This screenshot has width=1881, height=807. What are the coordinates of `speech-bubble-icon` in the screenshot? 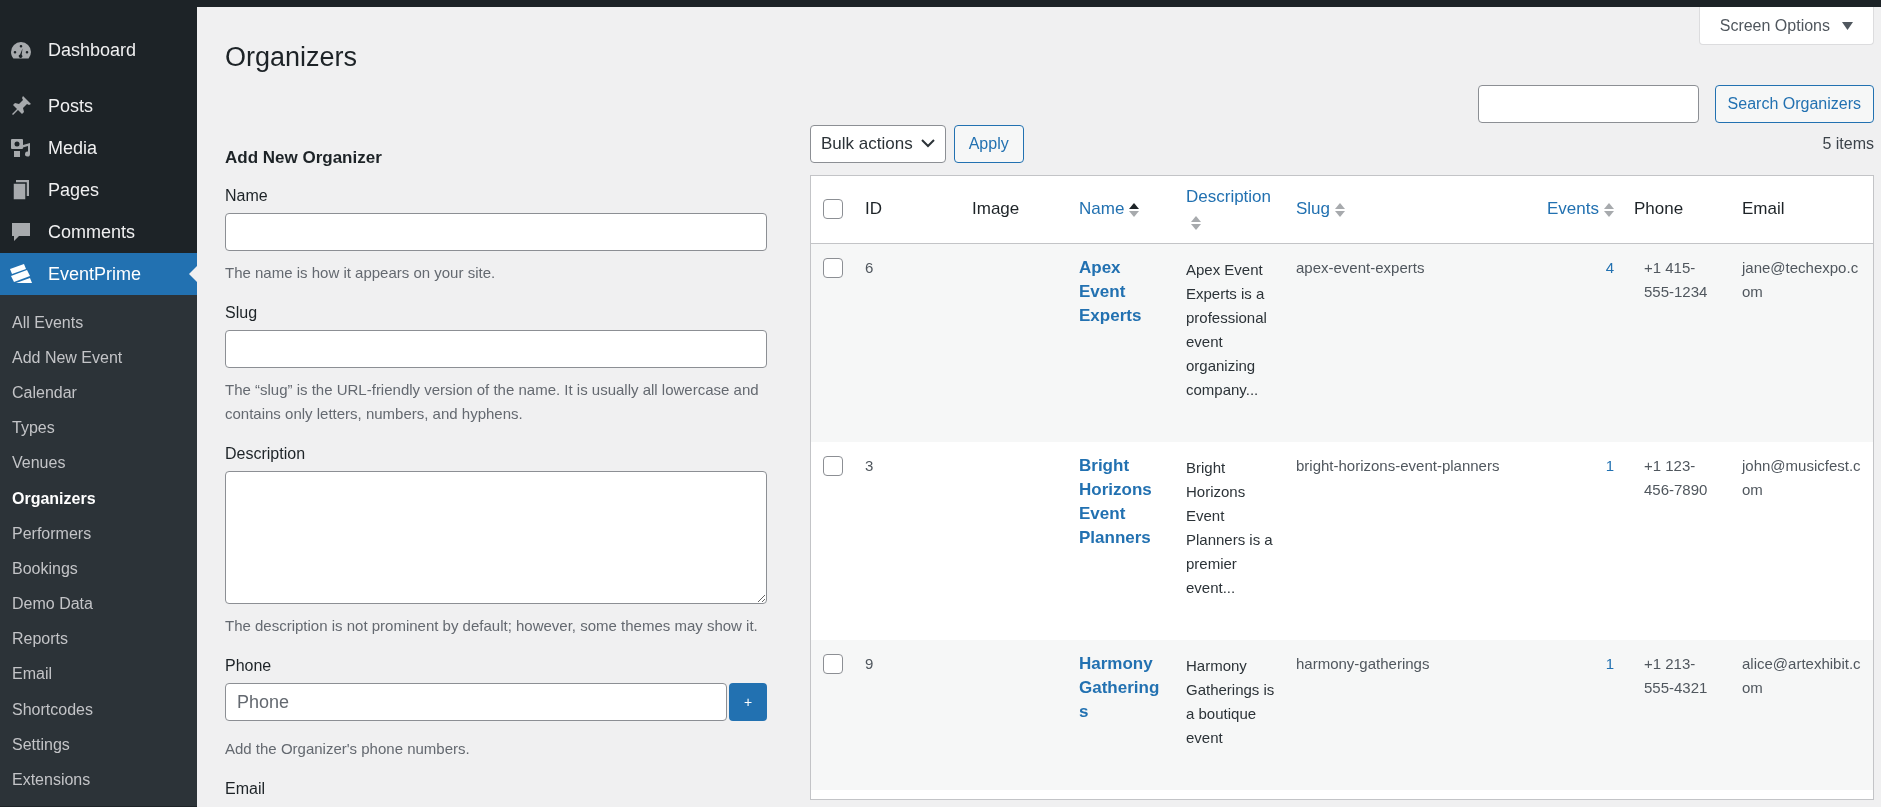 It's located at (21, 232).